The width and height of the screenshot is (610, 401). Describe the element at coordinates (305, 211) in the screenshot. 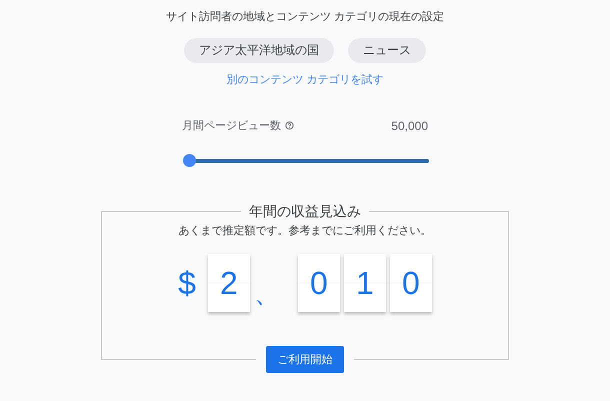

I see `estimate-title: 年間の収益見込み` at that location.